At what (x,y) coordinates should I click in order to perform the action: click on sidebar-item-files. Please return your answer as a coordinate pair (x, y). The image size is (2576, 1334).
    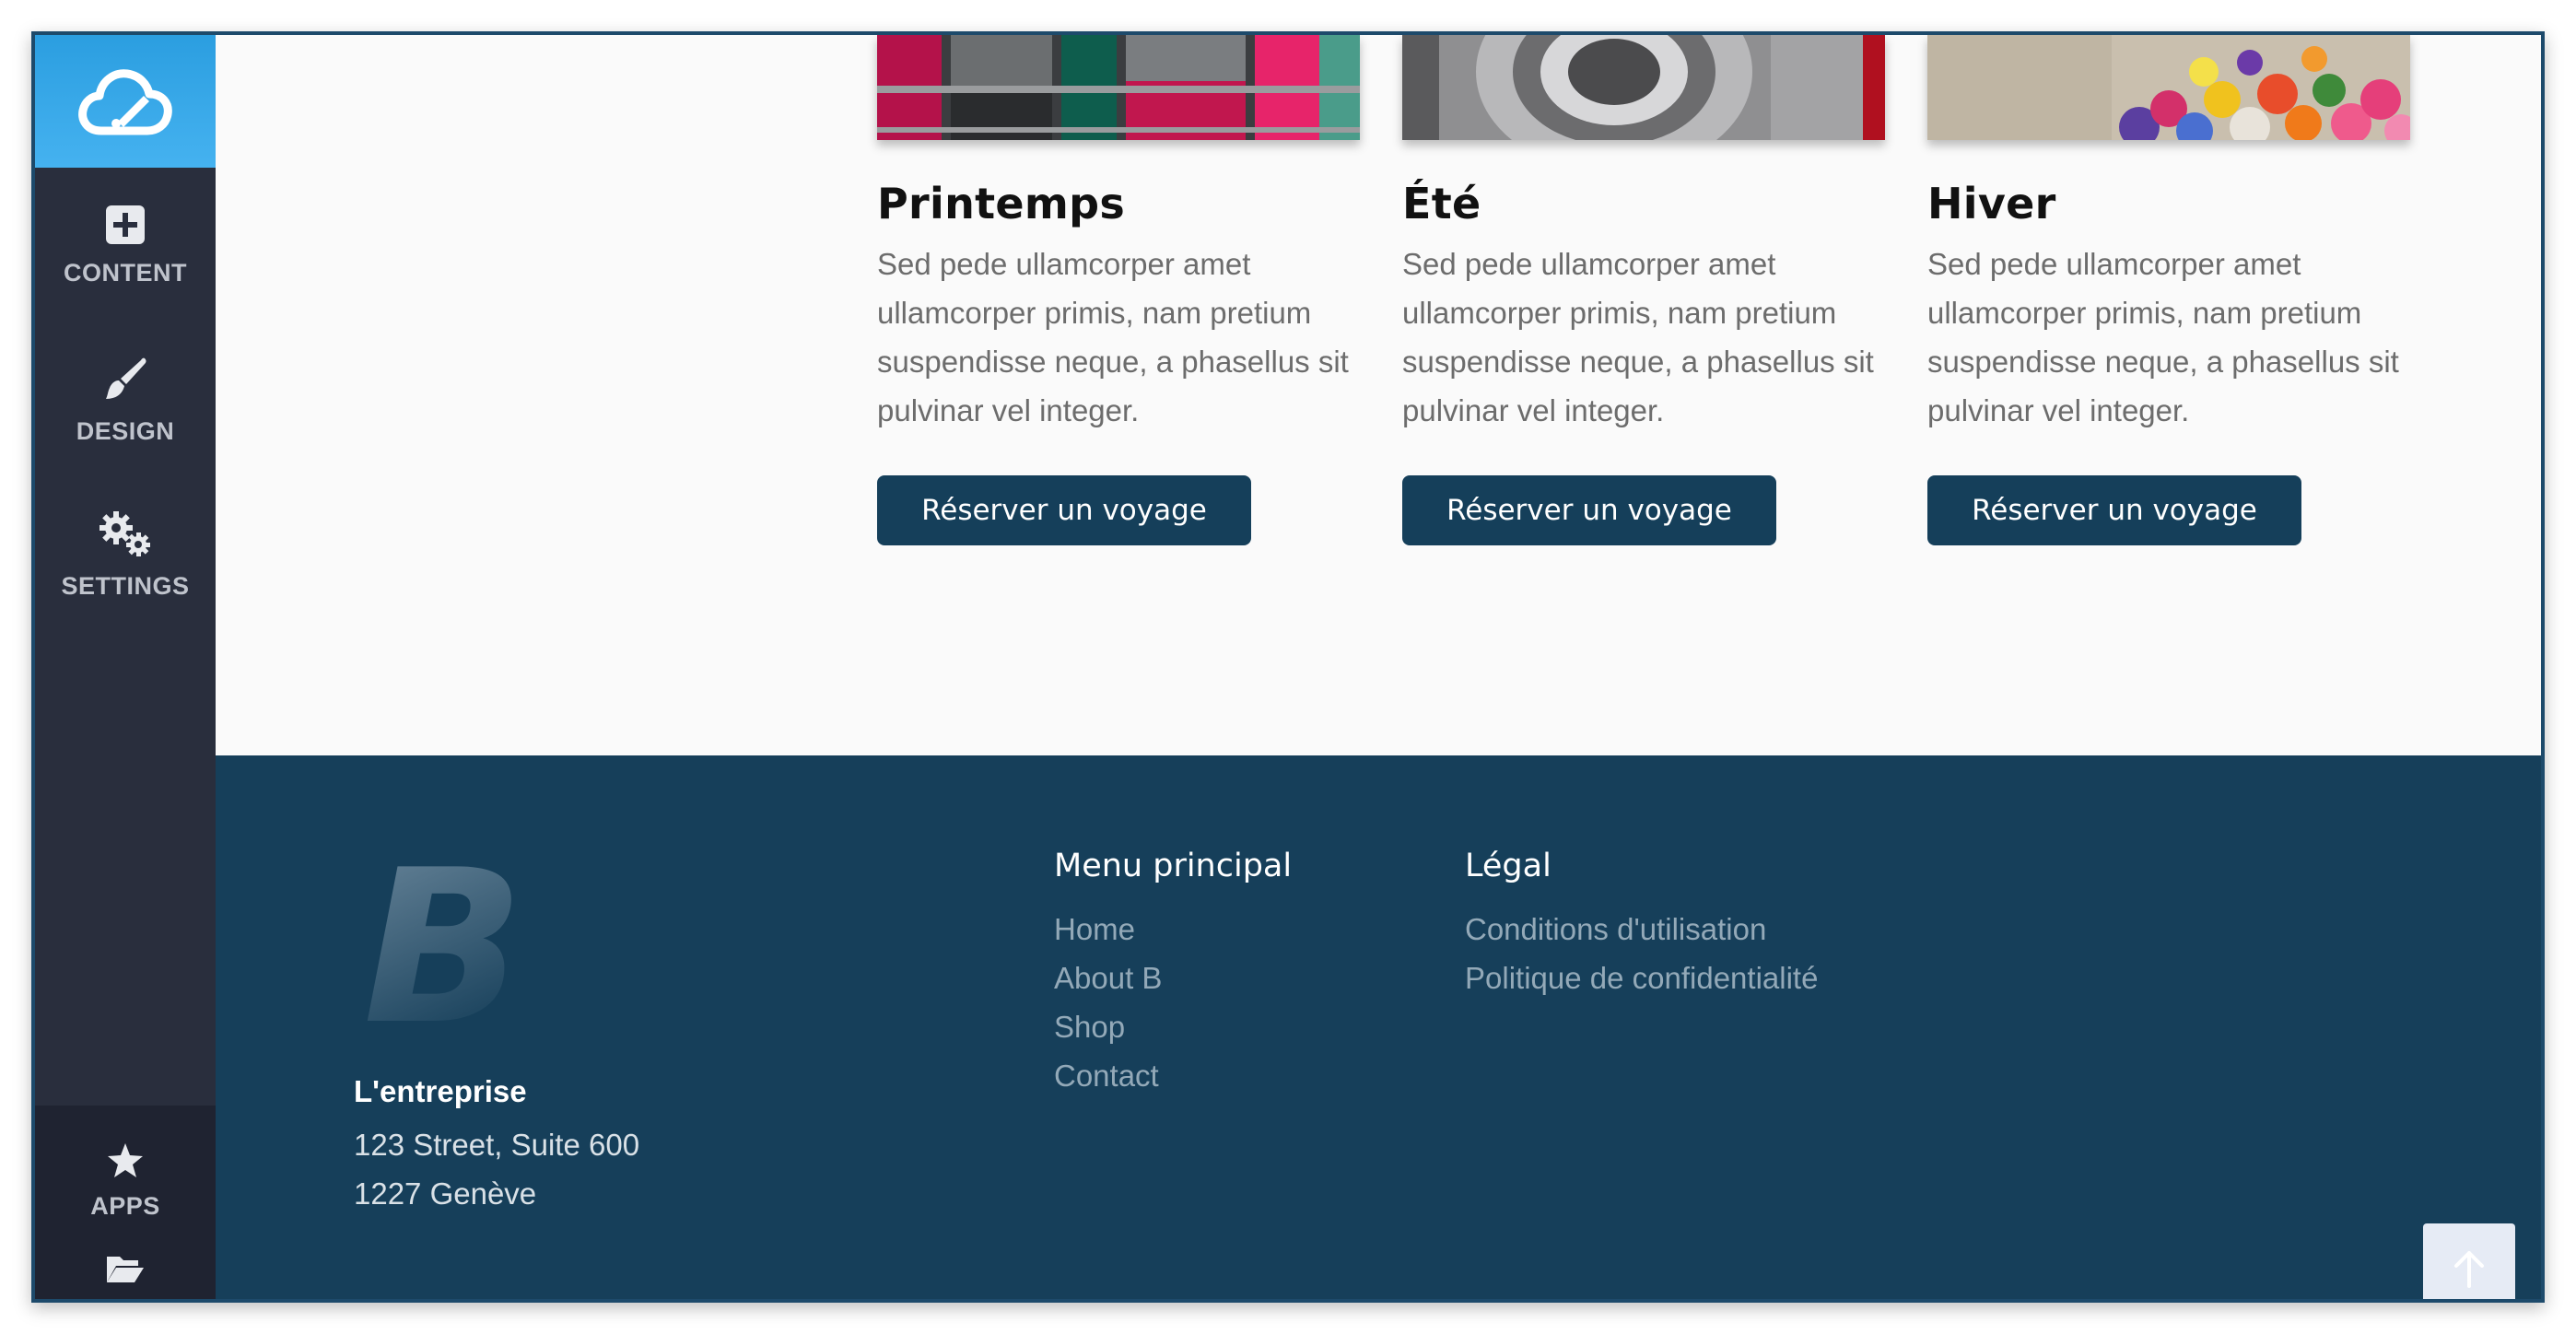
    Looking at the image, I should click on (125, 1271).